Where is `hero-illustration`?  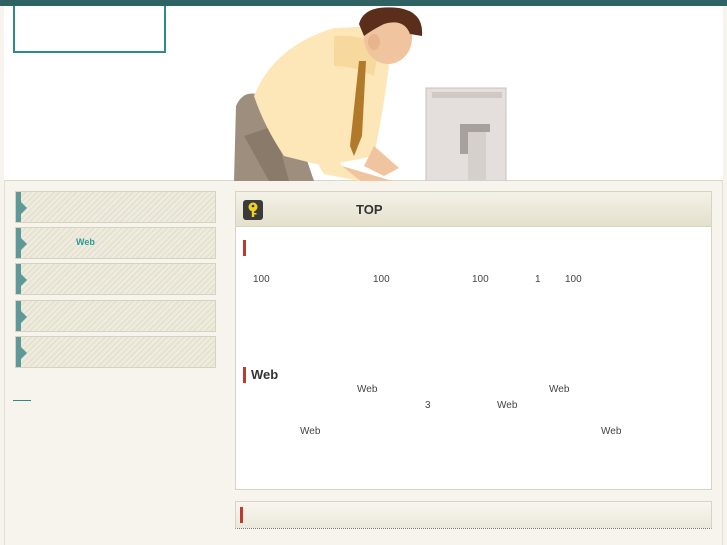
hero-illustration is located at coordinates (370, 94).